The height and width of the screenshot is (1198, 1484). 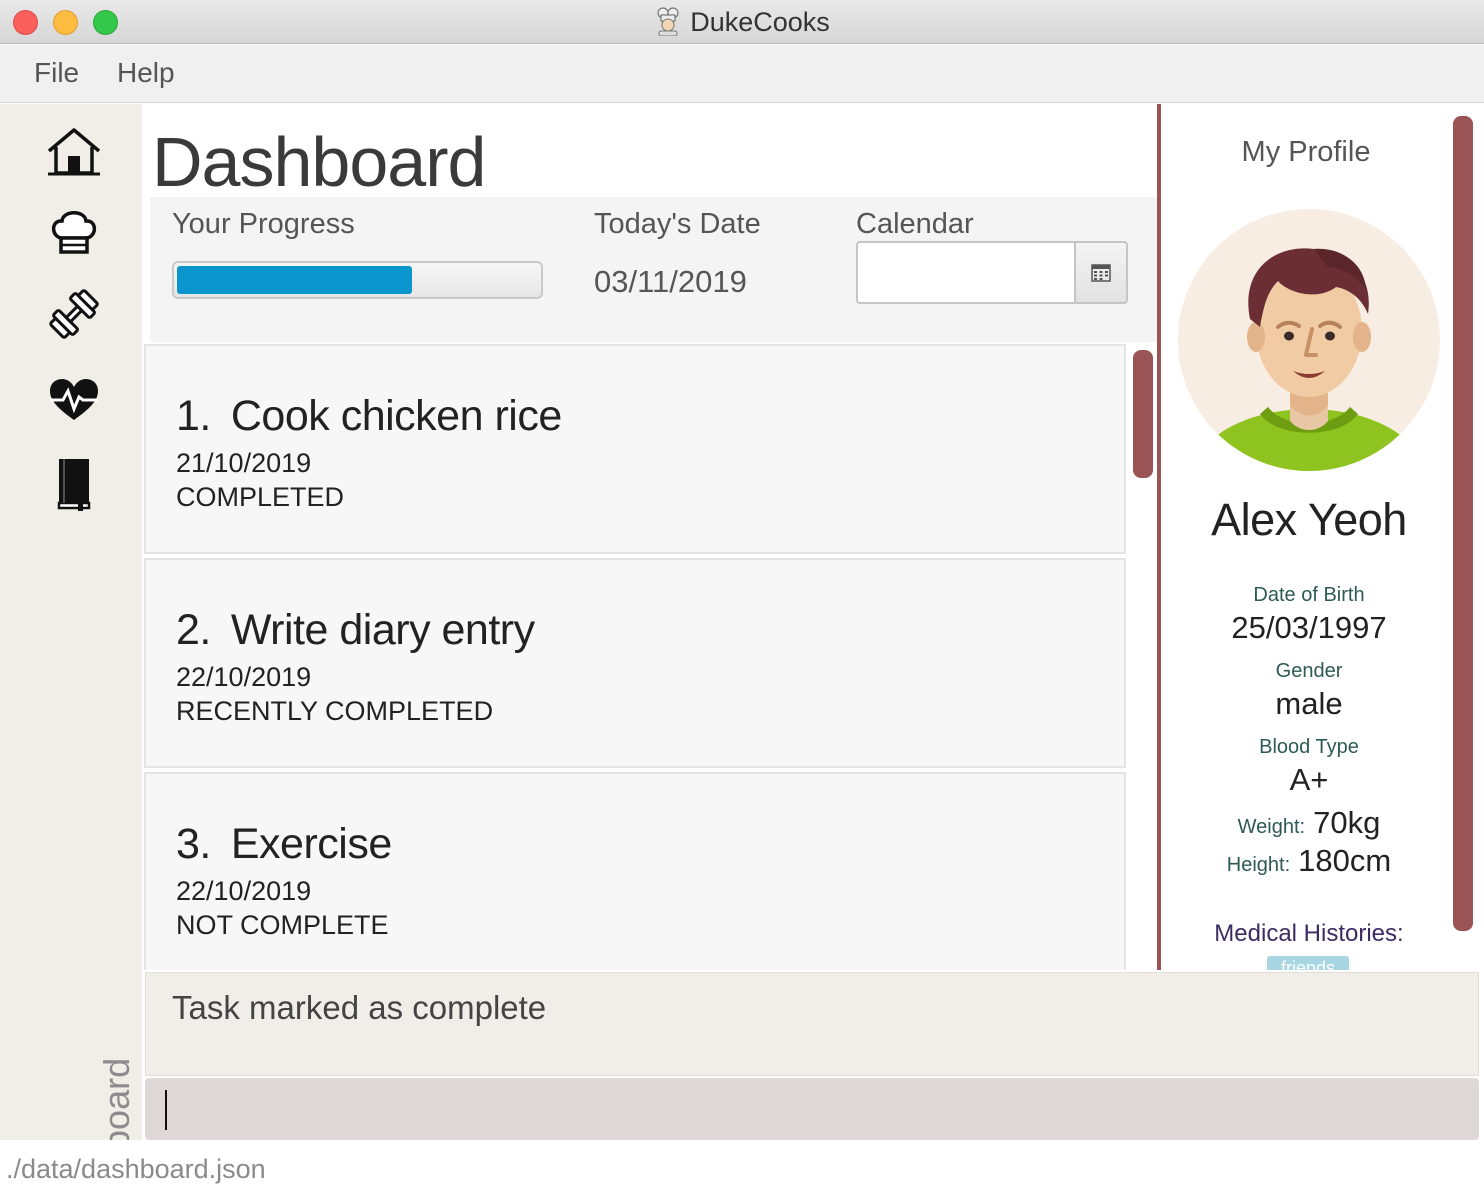 I want to click on dob-value: 25/03/1997, so click(x=1309, y=627).